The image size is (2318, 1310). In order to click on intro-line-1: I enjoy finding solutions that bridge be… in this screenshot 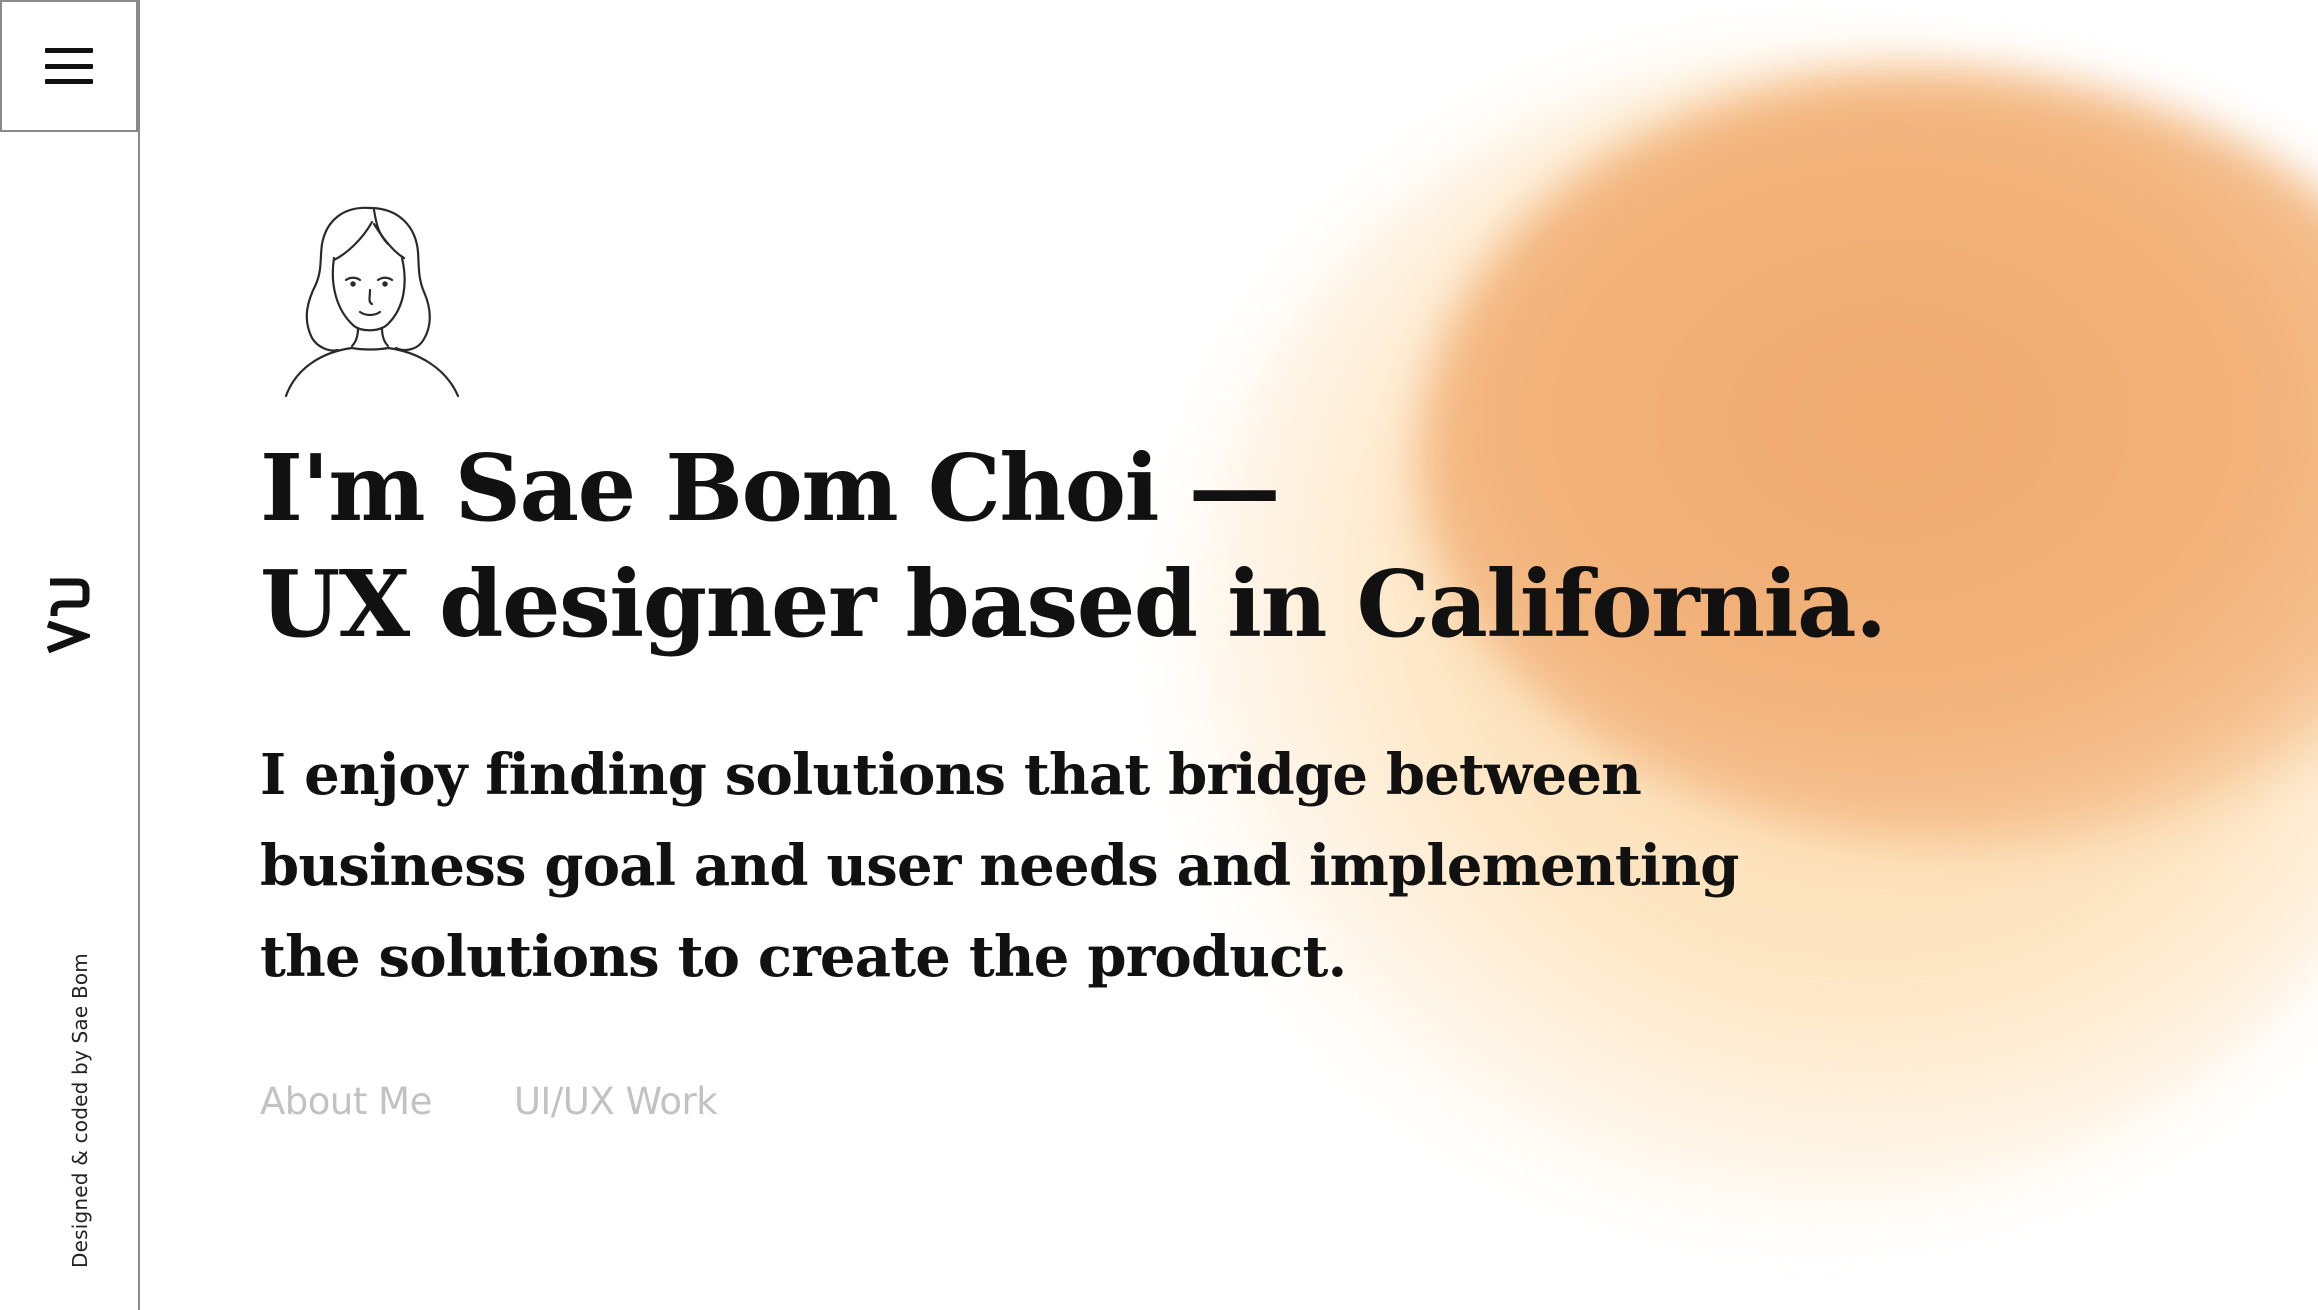, I will do `click(951, 775)`.